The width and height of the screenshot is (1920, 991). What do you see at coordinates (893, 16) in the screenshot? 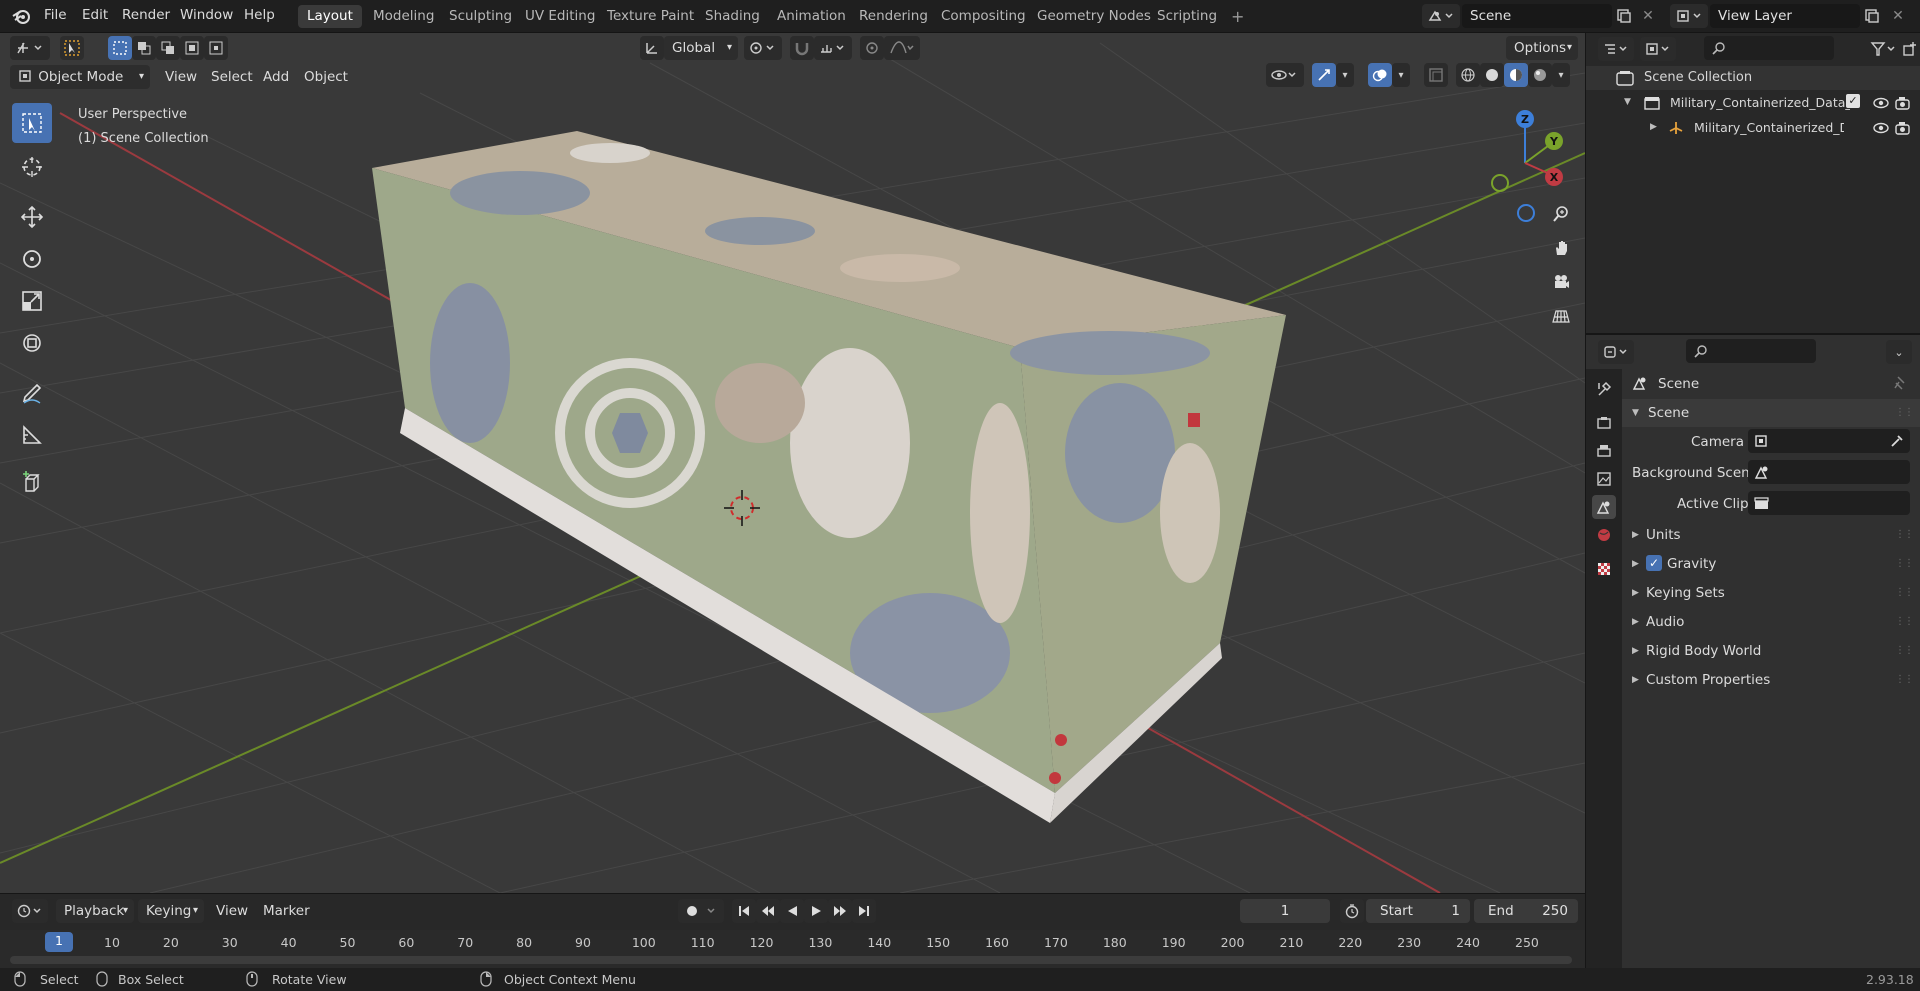
I see `tab-rendering: Rendering` at bounding box center [893, 16].